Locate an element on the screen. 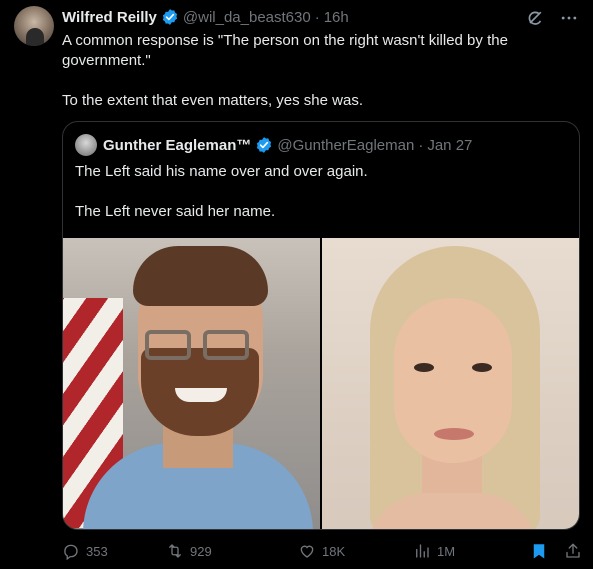 The height and width of the screenshot is (569, 593). reply-count: 353 is located at coordinates (97, 551).